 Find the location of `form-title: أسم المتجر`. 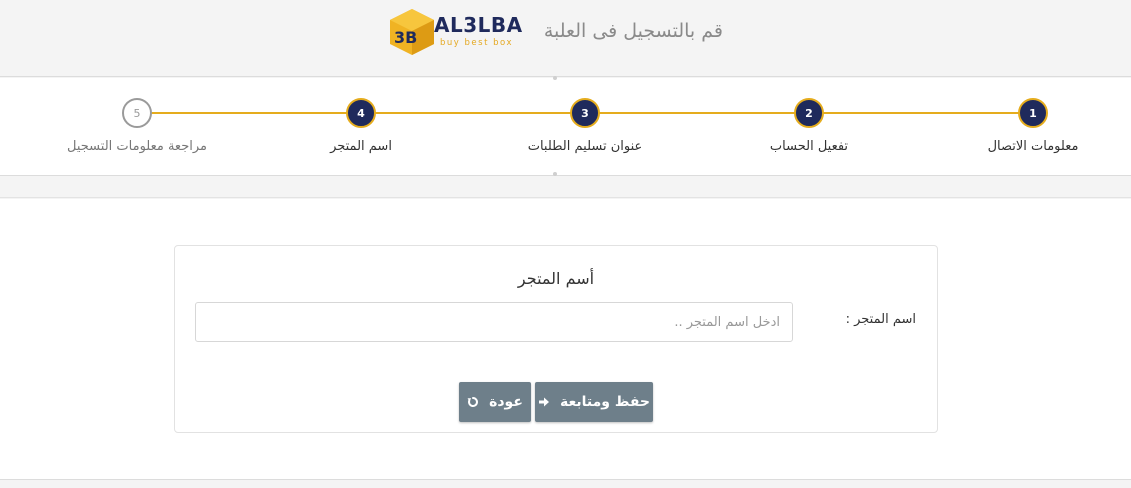

form-title: أسم المتجر is located at coordinates (556, 278).